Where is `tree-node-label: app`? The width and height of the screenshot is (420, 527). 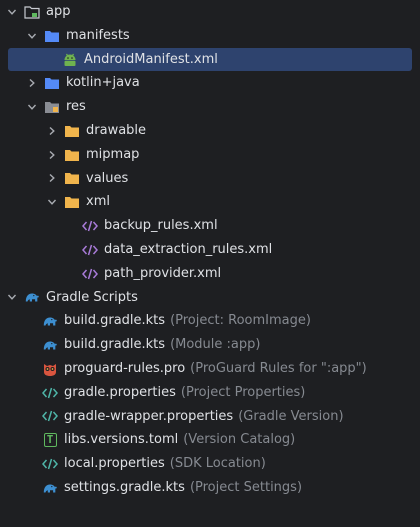 tree-node-label: app is located at coordinates (58, 11).